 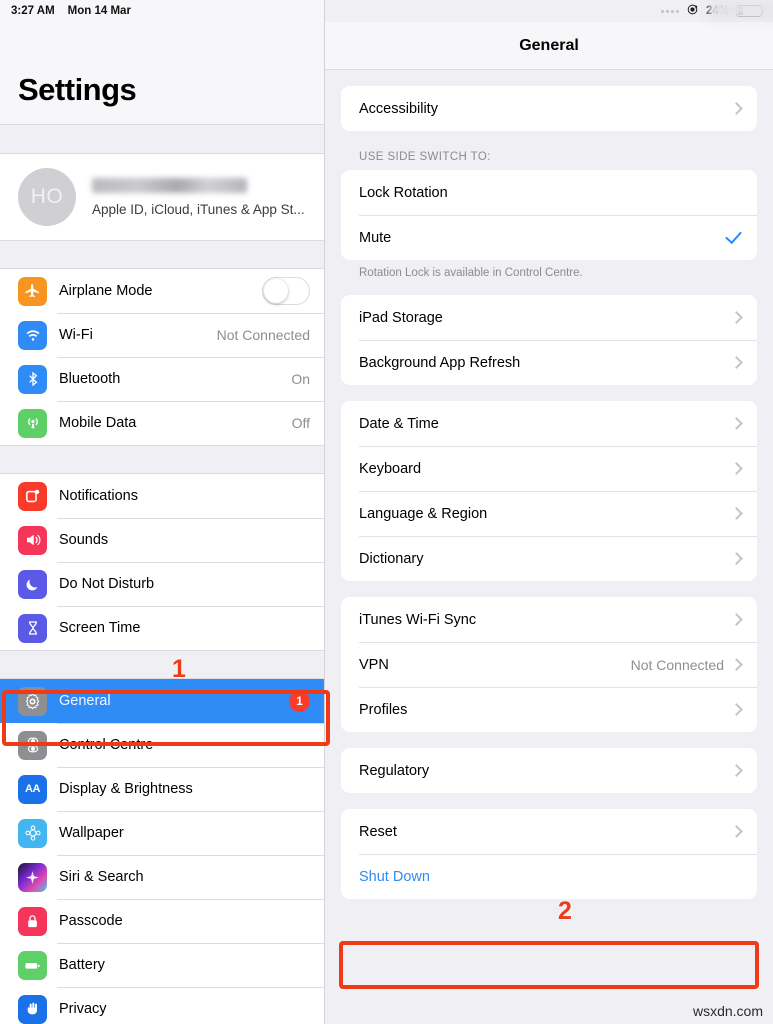 What do you see at coordinates (76, 335) in the screenshot?
I see `sidebar-item-label: Wi-Fi` at bounding box center [76, 335].